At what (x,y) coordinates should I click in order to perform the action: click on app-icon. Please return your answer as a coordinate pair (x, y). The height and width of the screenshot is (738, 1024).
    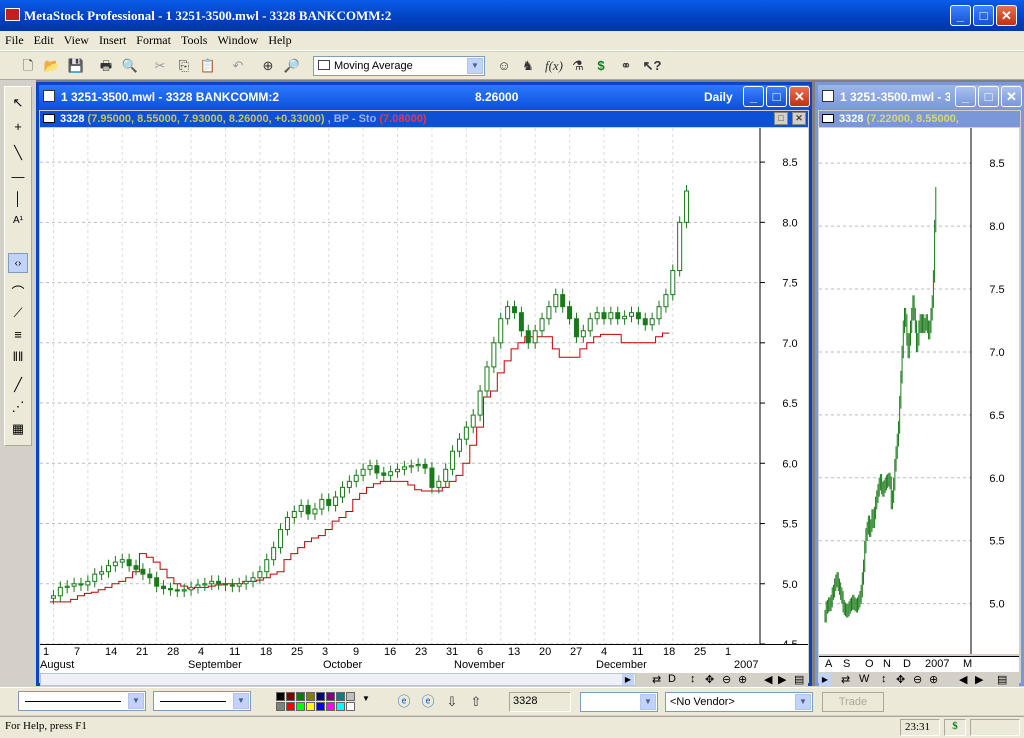
    Looking at the image, I should click on (12, 14).